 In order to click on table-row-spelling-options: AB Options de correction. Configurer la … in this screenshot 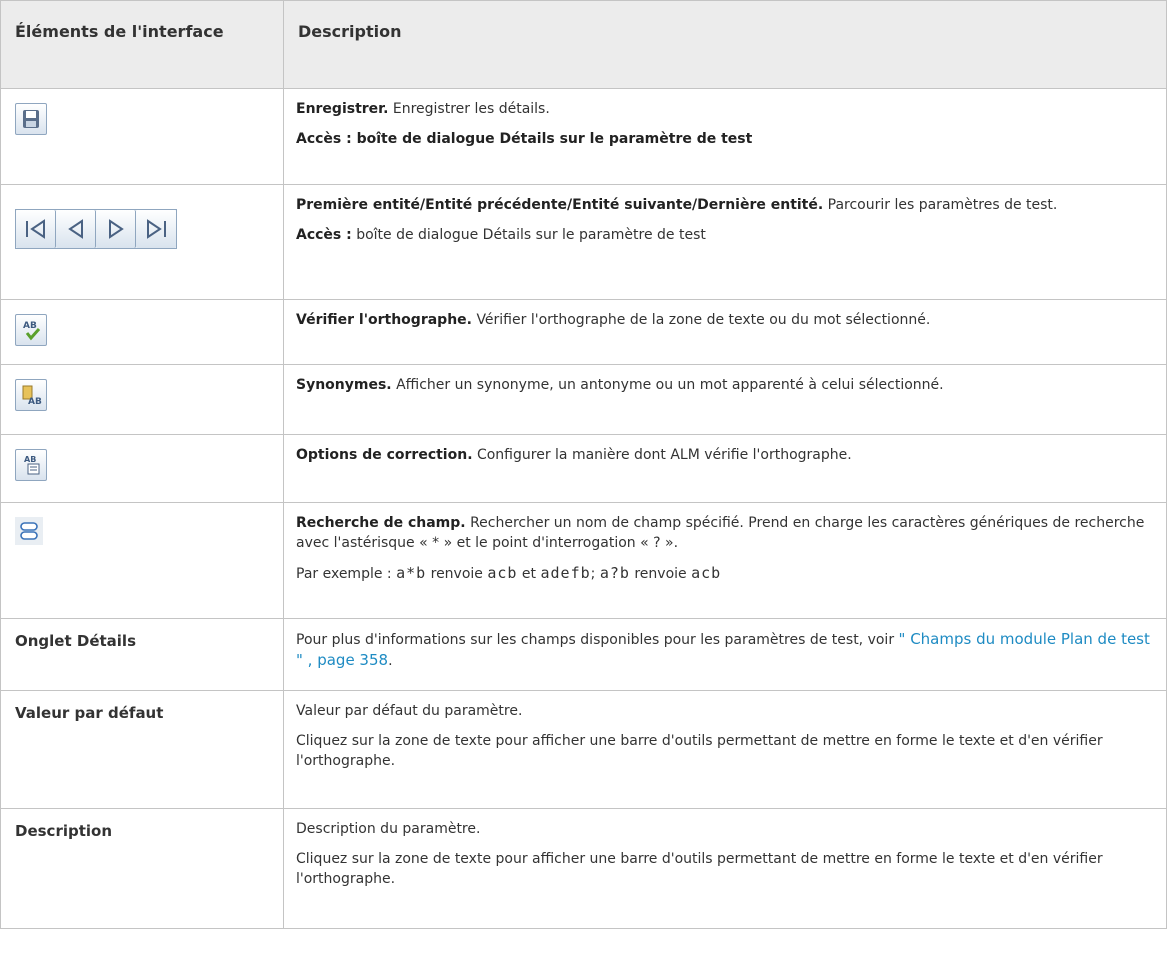, I will do `click(583, 468)`.